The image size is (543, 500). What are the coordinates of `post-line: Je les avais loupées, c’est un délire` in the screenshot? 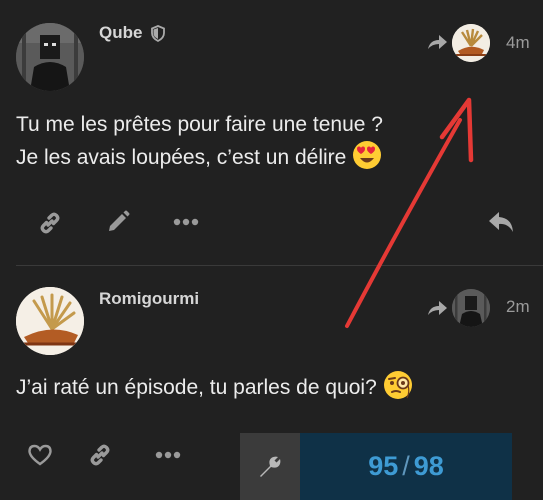 It's located at (181, 157).